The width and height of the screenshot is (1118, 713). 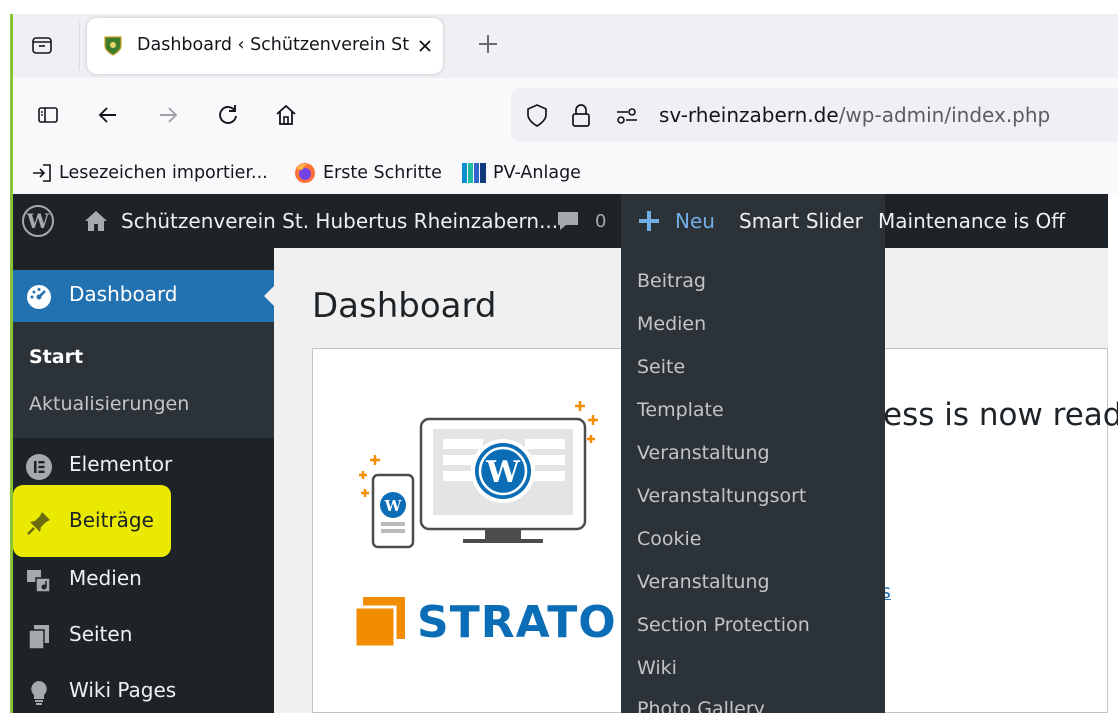 What do you see at coordinates (48, 115) in the screenshot?
I see `sidebar-toggle-icon` at bounding box center [48, 115].